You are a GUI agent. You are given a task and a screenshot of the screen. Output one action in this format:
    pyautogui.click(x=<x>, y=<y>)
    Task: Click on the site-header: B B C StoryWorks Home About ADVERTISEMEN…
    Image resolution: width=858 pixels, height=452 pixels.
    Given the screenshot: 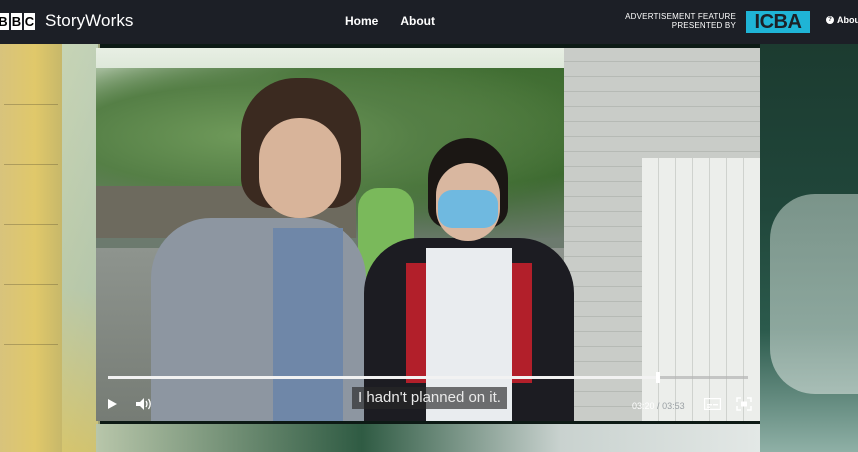 What is the action you would take?
    pyautogui.click(x=429, y=22)
    